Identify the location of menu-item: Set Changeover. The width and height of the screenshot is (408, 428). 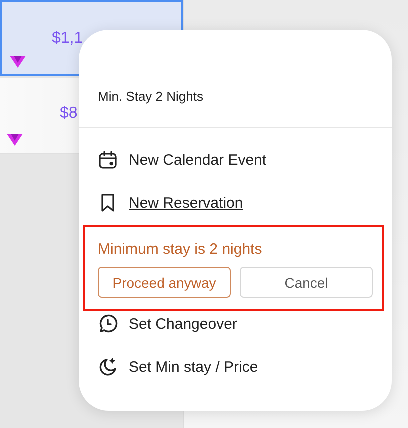
(235, 324).